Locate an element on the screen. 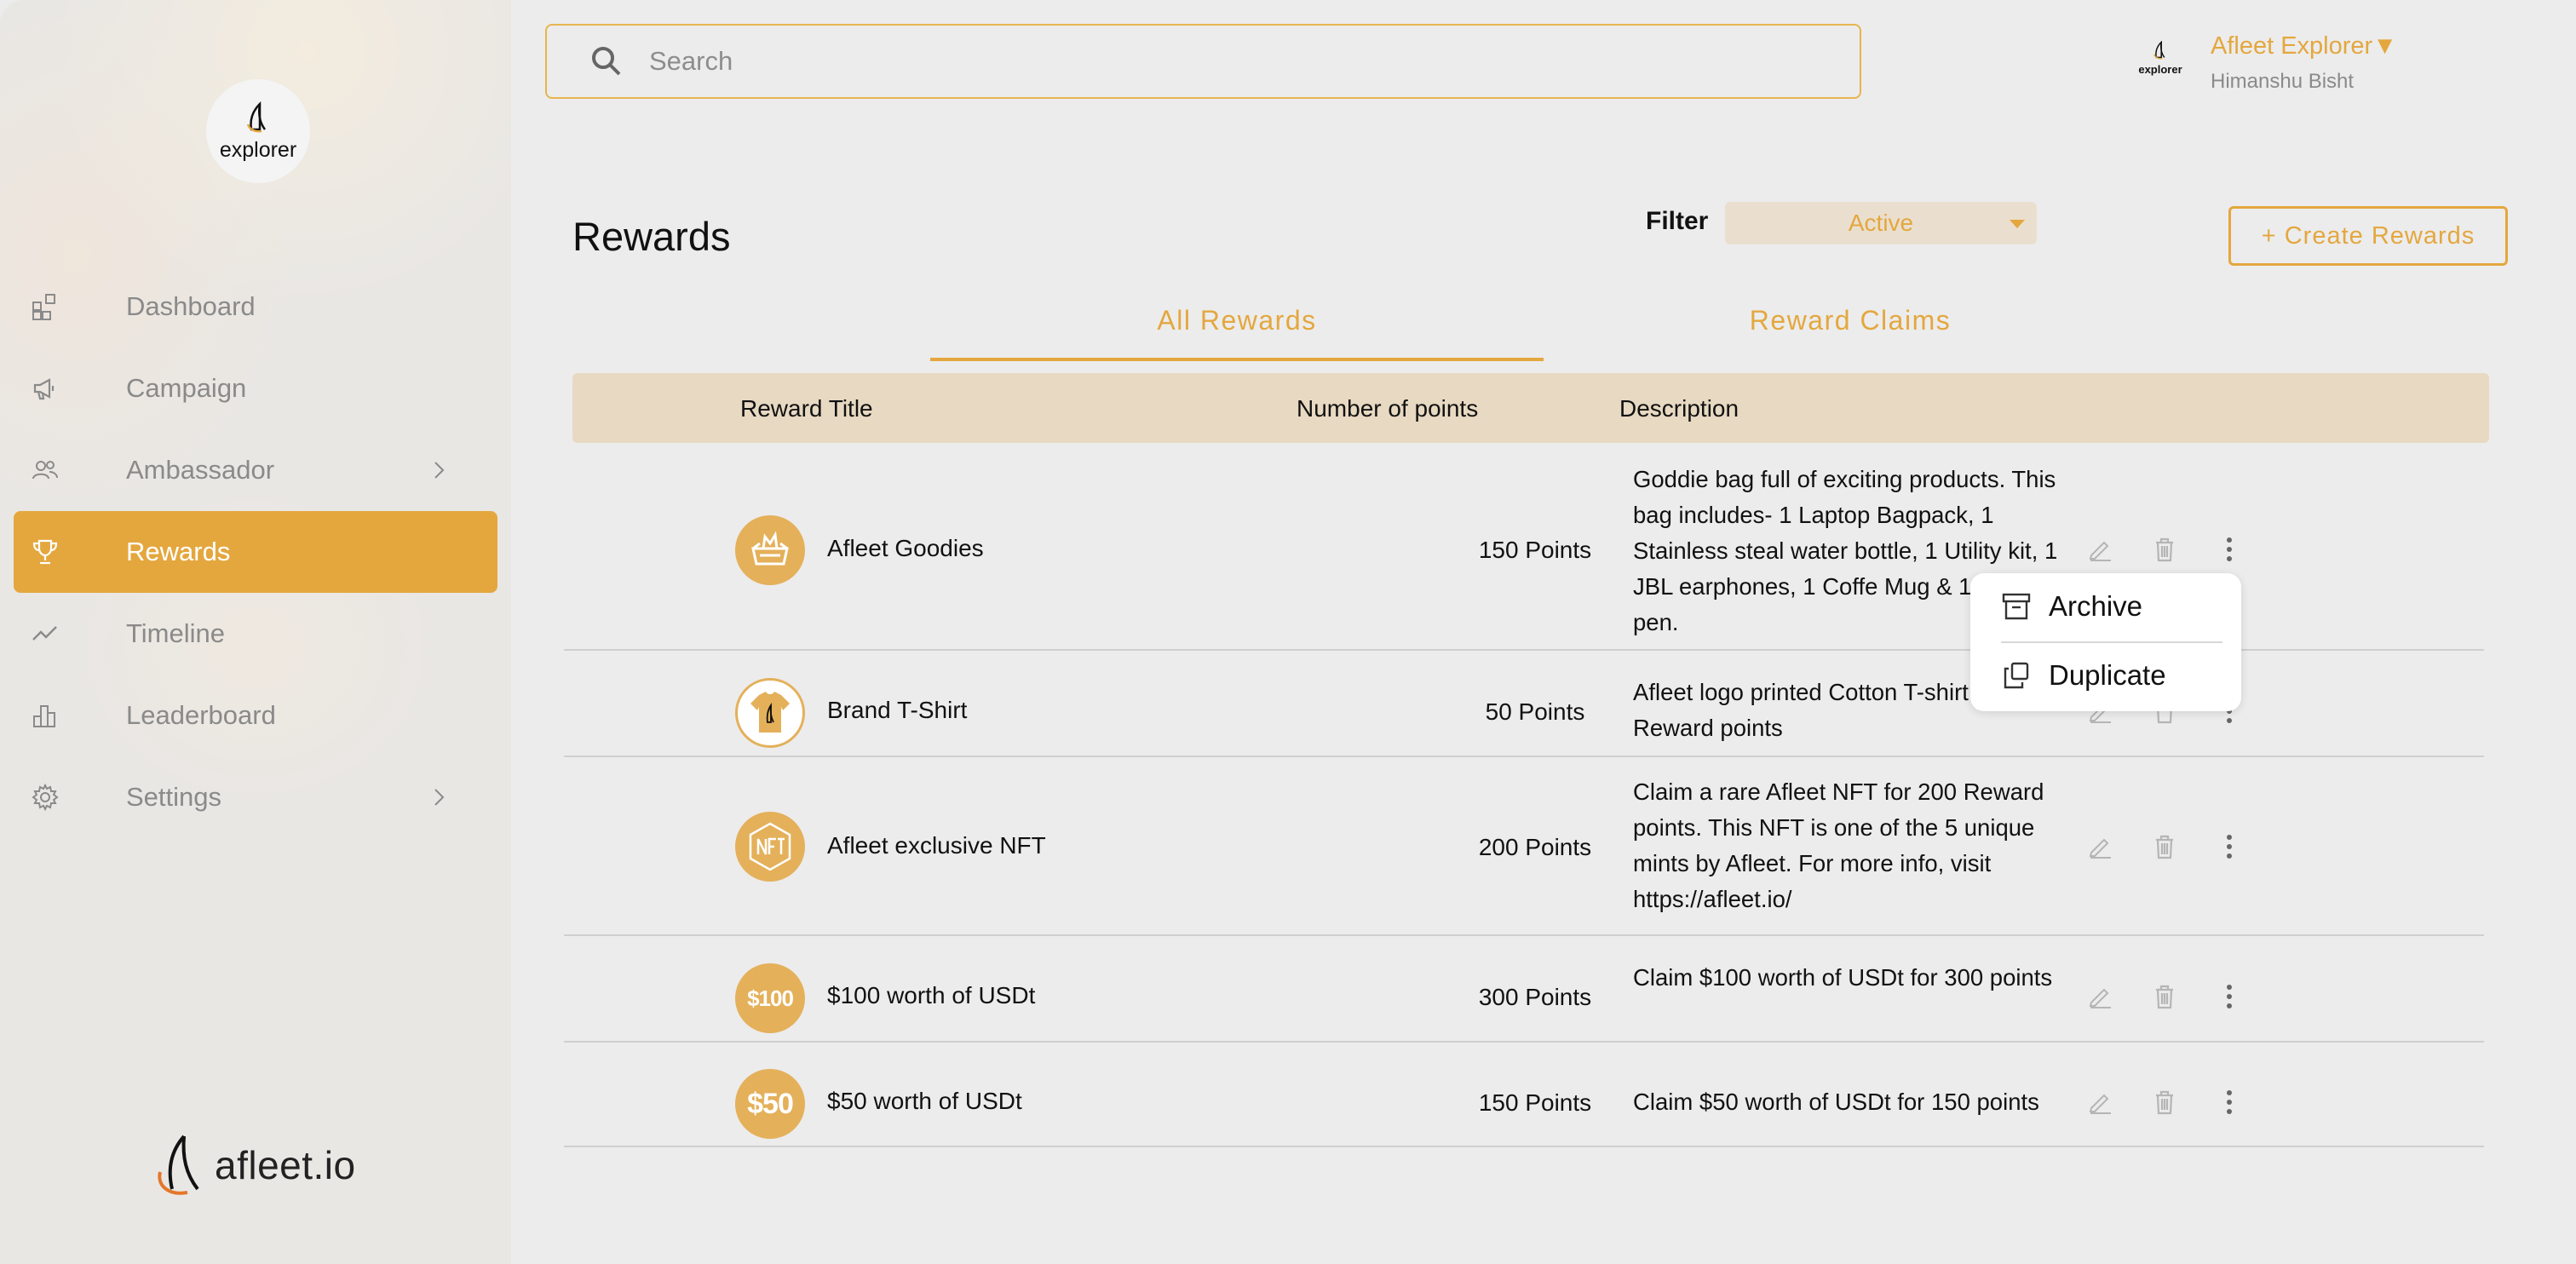 The height and width of the screenshot is (1264, 2576). sidebar-item-label: Settings is located at coordinates (174, 797).